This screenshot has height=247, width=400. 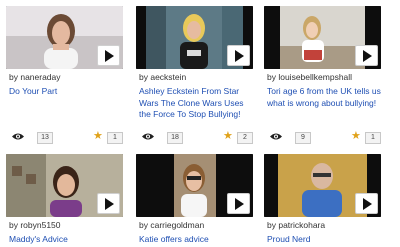 What do you see at coordinates (303, 138) in the screenshot?
I see `views-count: 9` at bounding box center [303, 138].